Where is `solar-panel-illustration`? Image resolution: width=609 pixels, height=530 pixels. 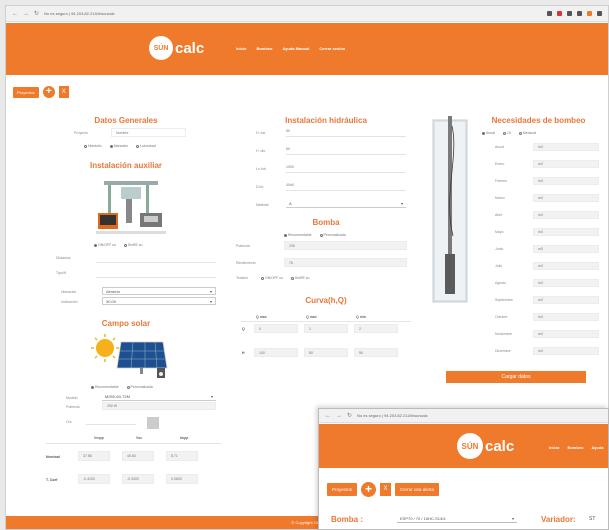
solar-panel-illustration is located at coordinates (129, 356).